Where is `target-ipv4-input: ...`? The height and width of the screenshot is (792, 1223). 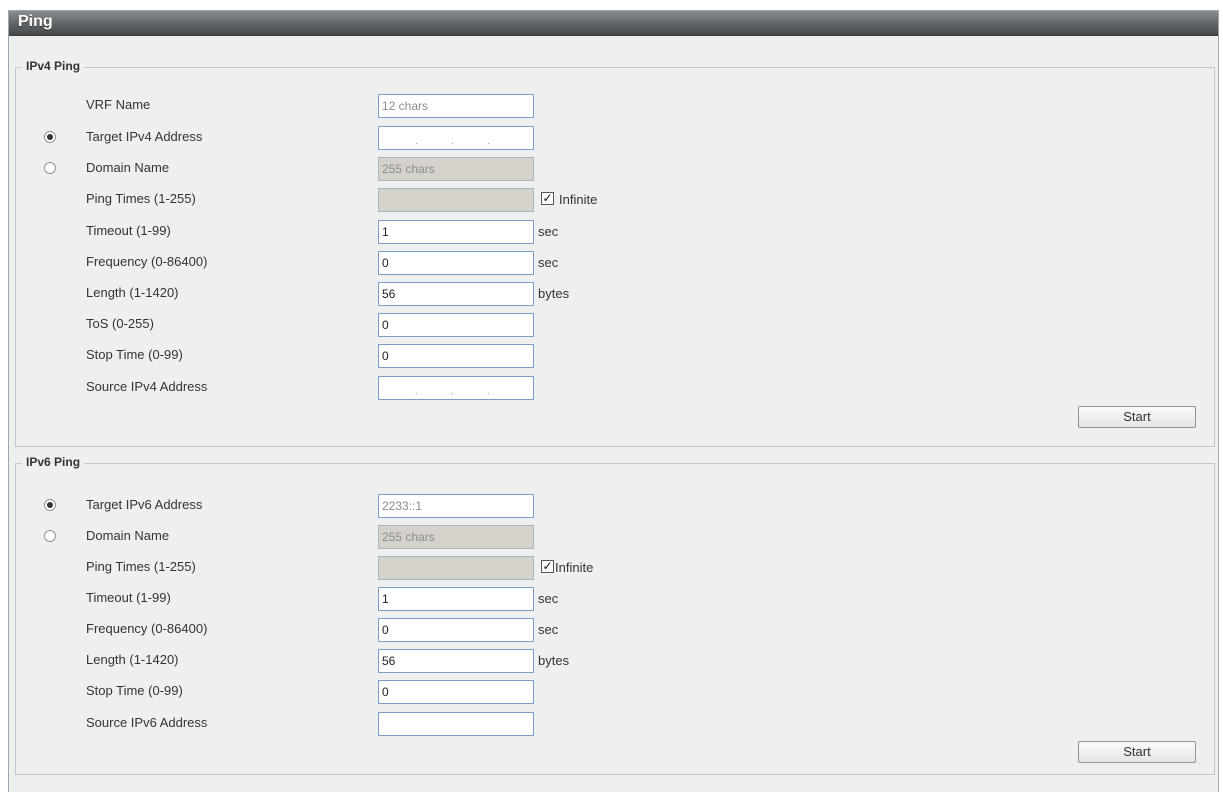
target-ipv4-input: ... is located at coordinates (456, 138).